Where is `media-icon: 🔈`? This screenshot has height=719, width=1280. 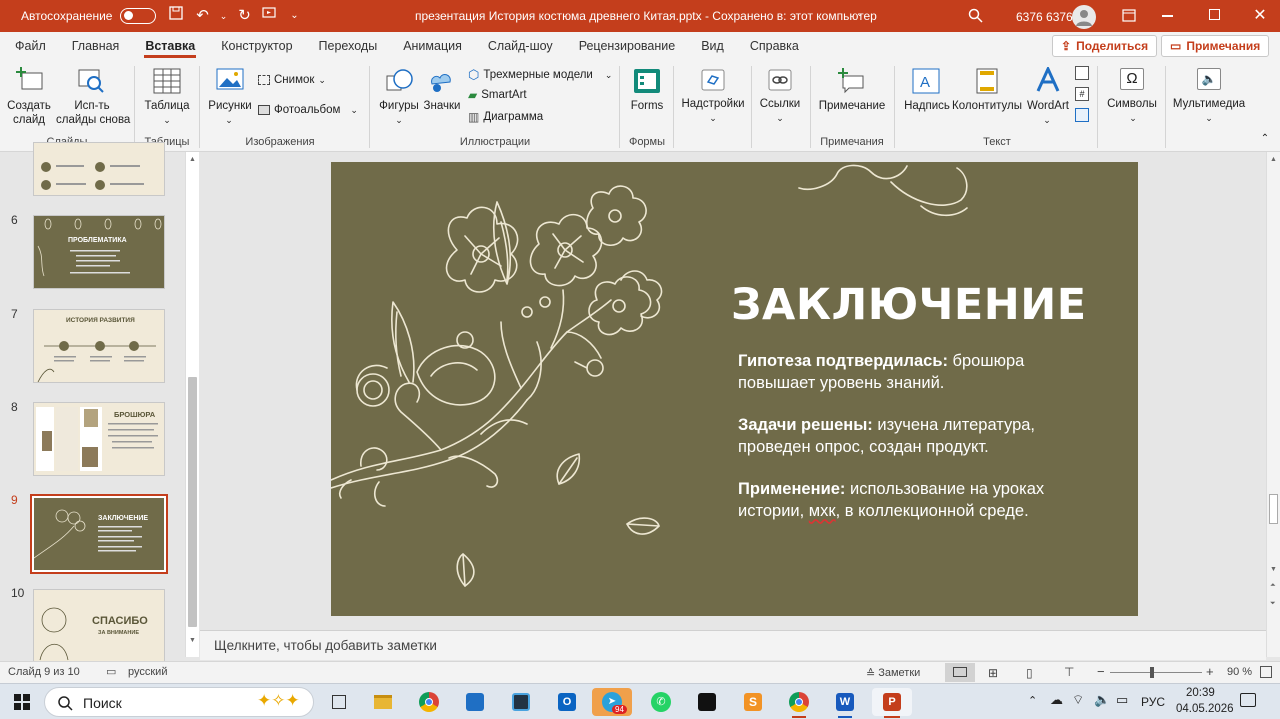 media-icon: 🔈 is located at coordinates (1209, 79).